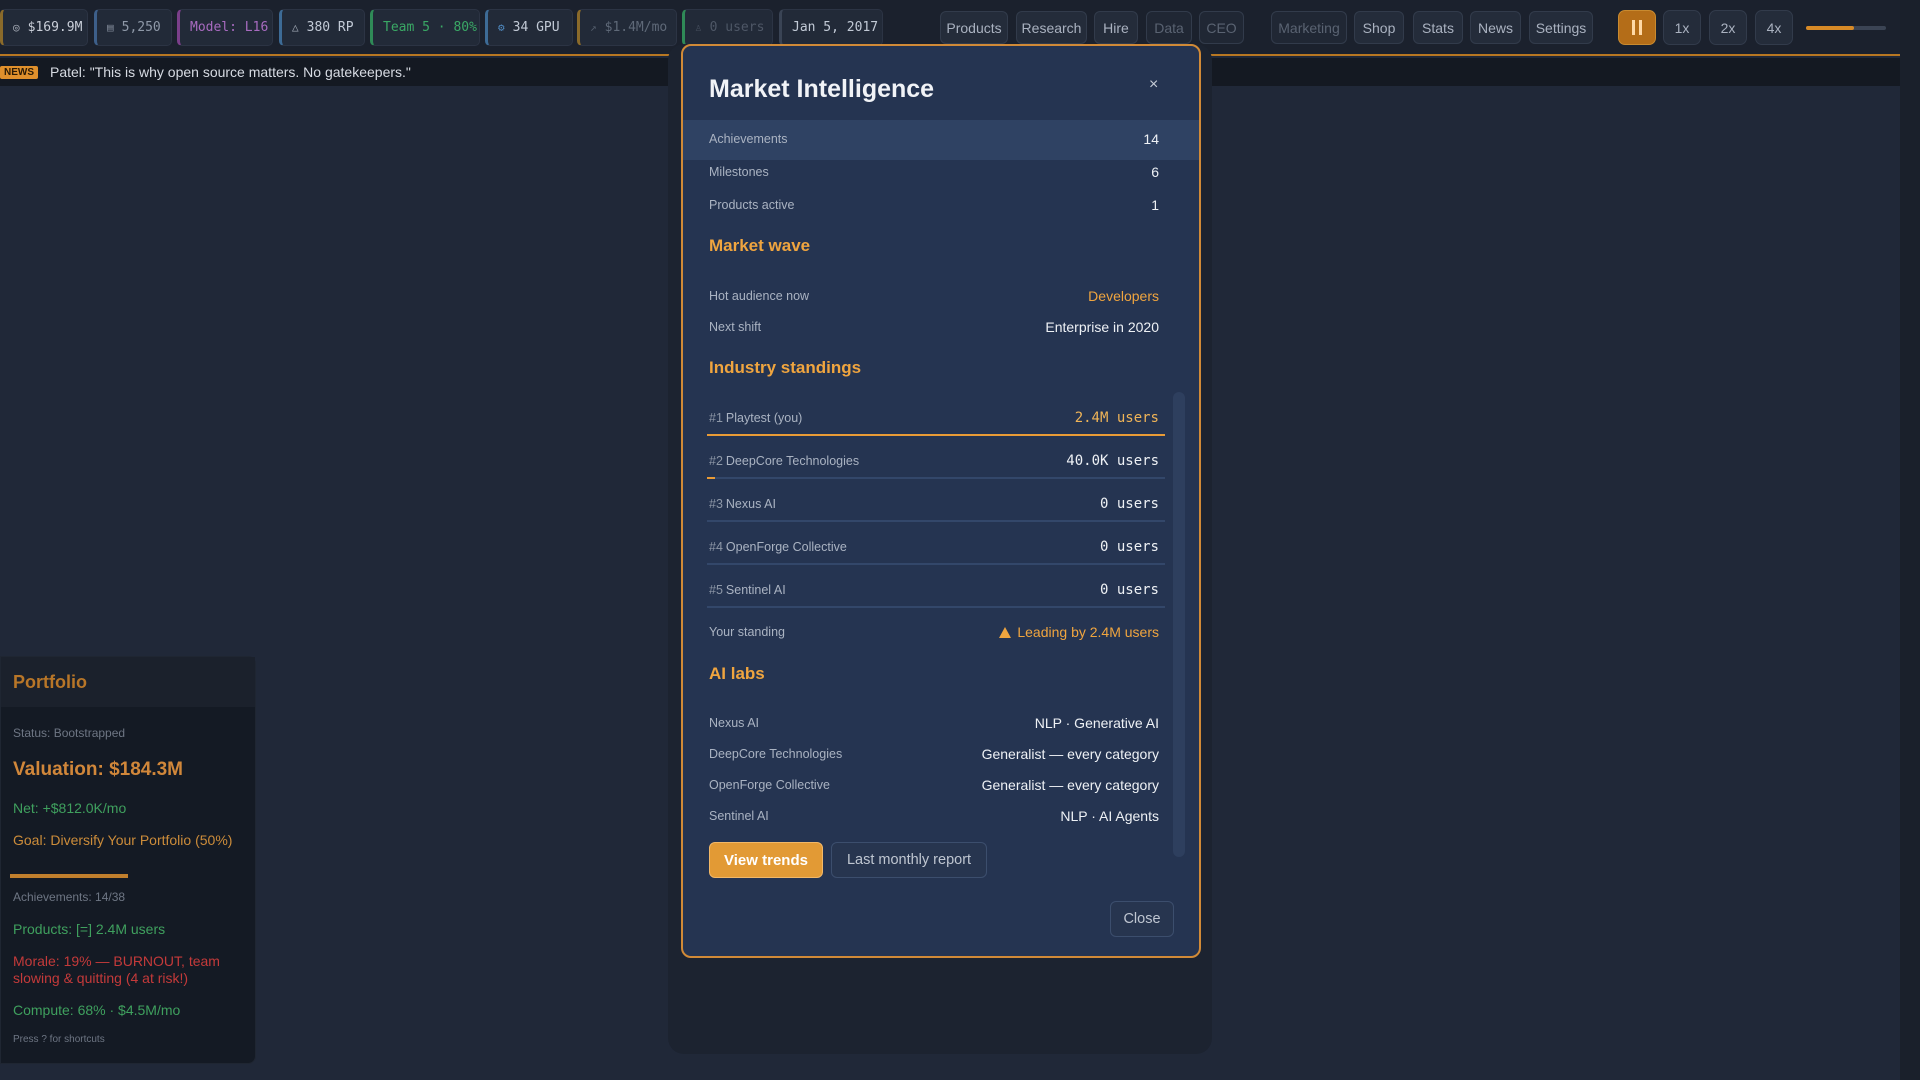 This screenshot has width=1920, height=1080. I want to click on cash-stat: ◎ $169.9M, so click(44, 27).